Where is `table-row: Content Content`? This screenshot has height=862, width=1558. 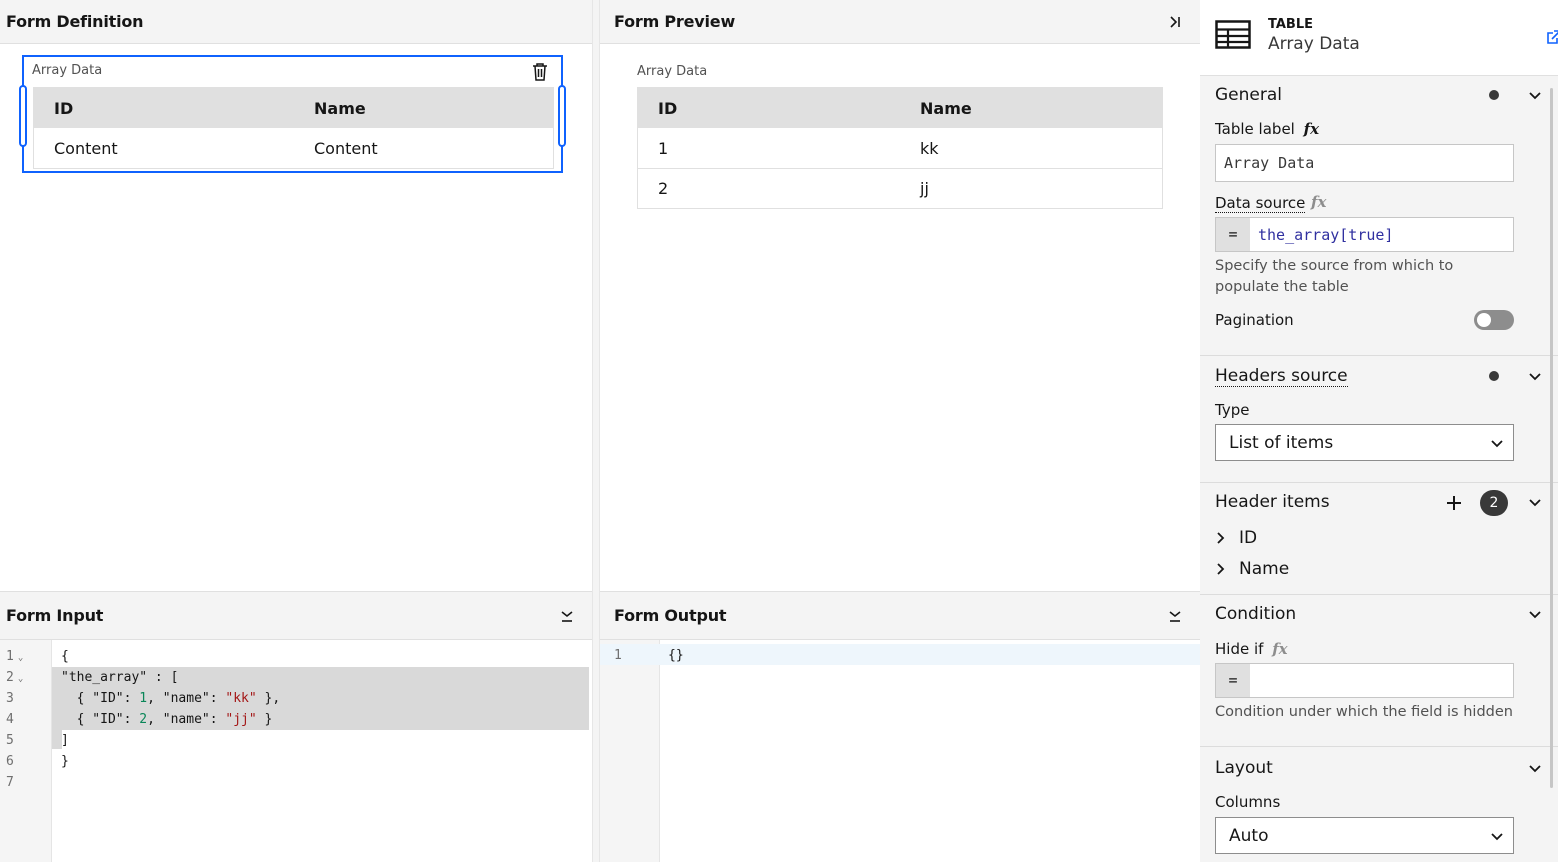 table-row: Content Content is located at coordinates (293, 148).